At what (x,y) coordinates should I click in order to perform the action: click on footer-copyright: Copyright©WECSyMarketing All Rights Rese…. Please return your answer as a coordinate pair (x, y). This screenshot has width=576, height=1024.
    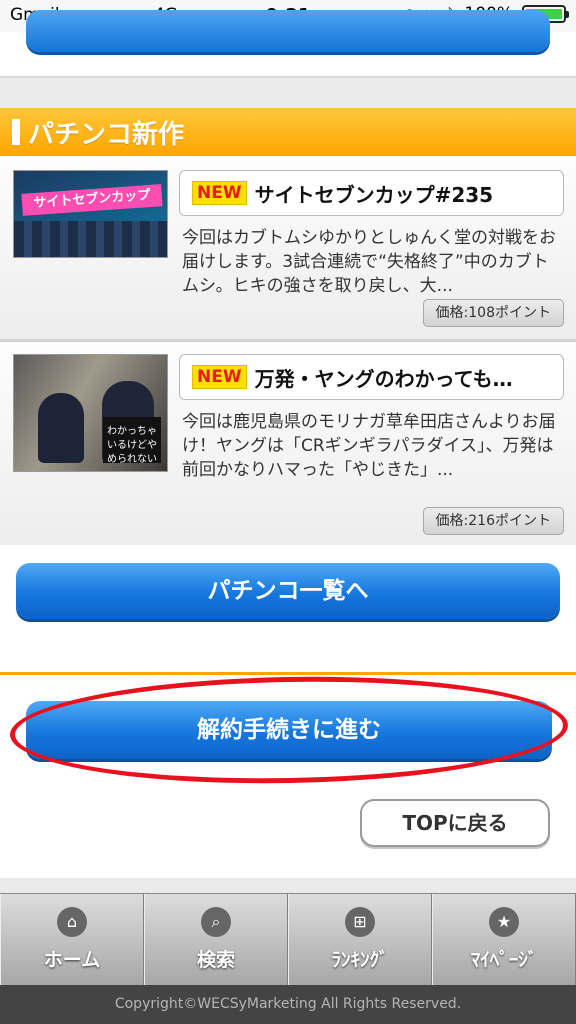
    Looking at the image, I should click on (288, 1004).